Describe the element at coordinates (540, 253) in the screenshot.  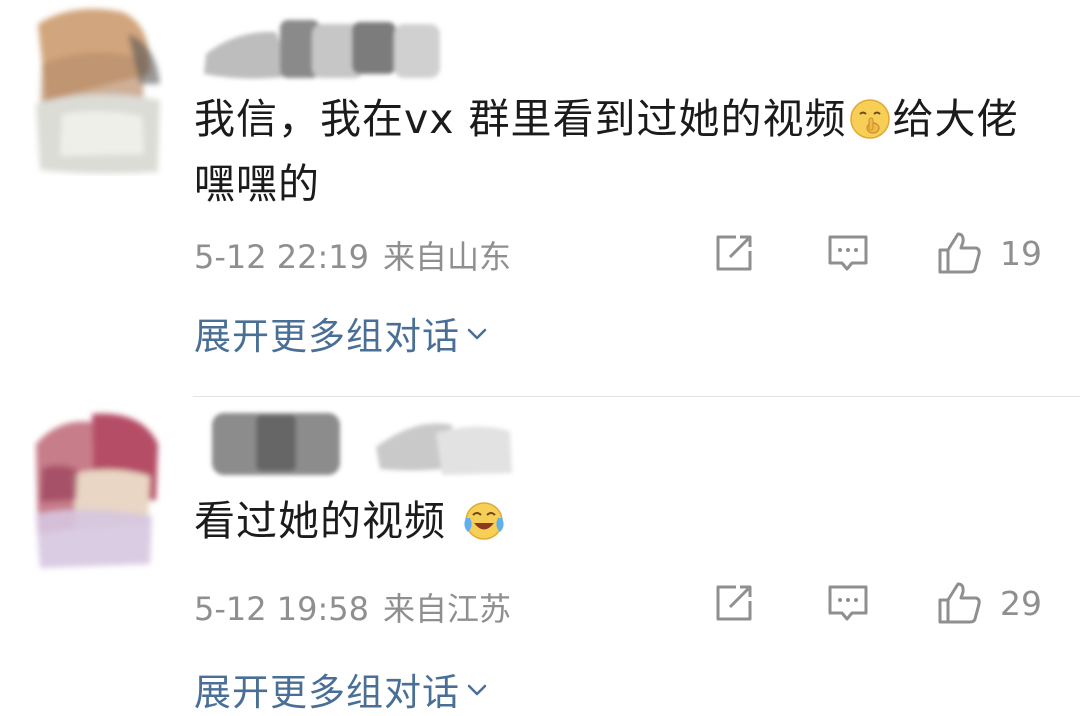
I see `comment-actions: 19` at that location.